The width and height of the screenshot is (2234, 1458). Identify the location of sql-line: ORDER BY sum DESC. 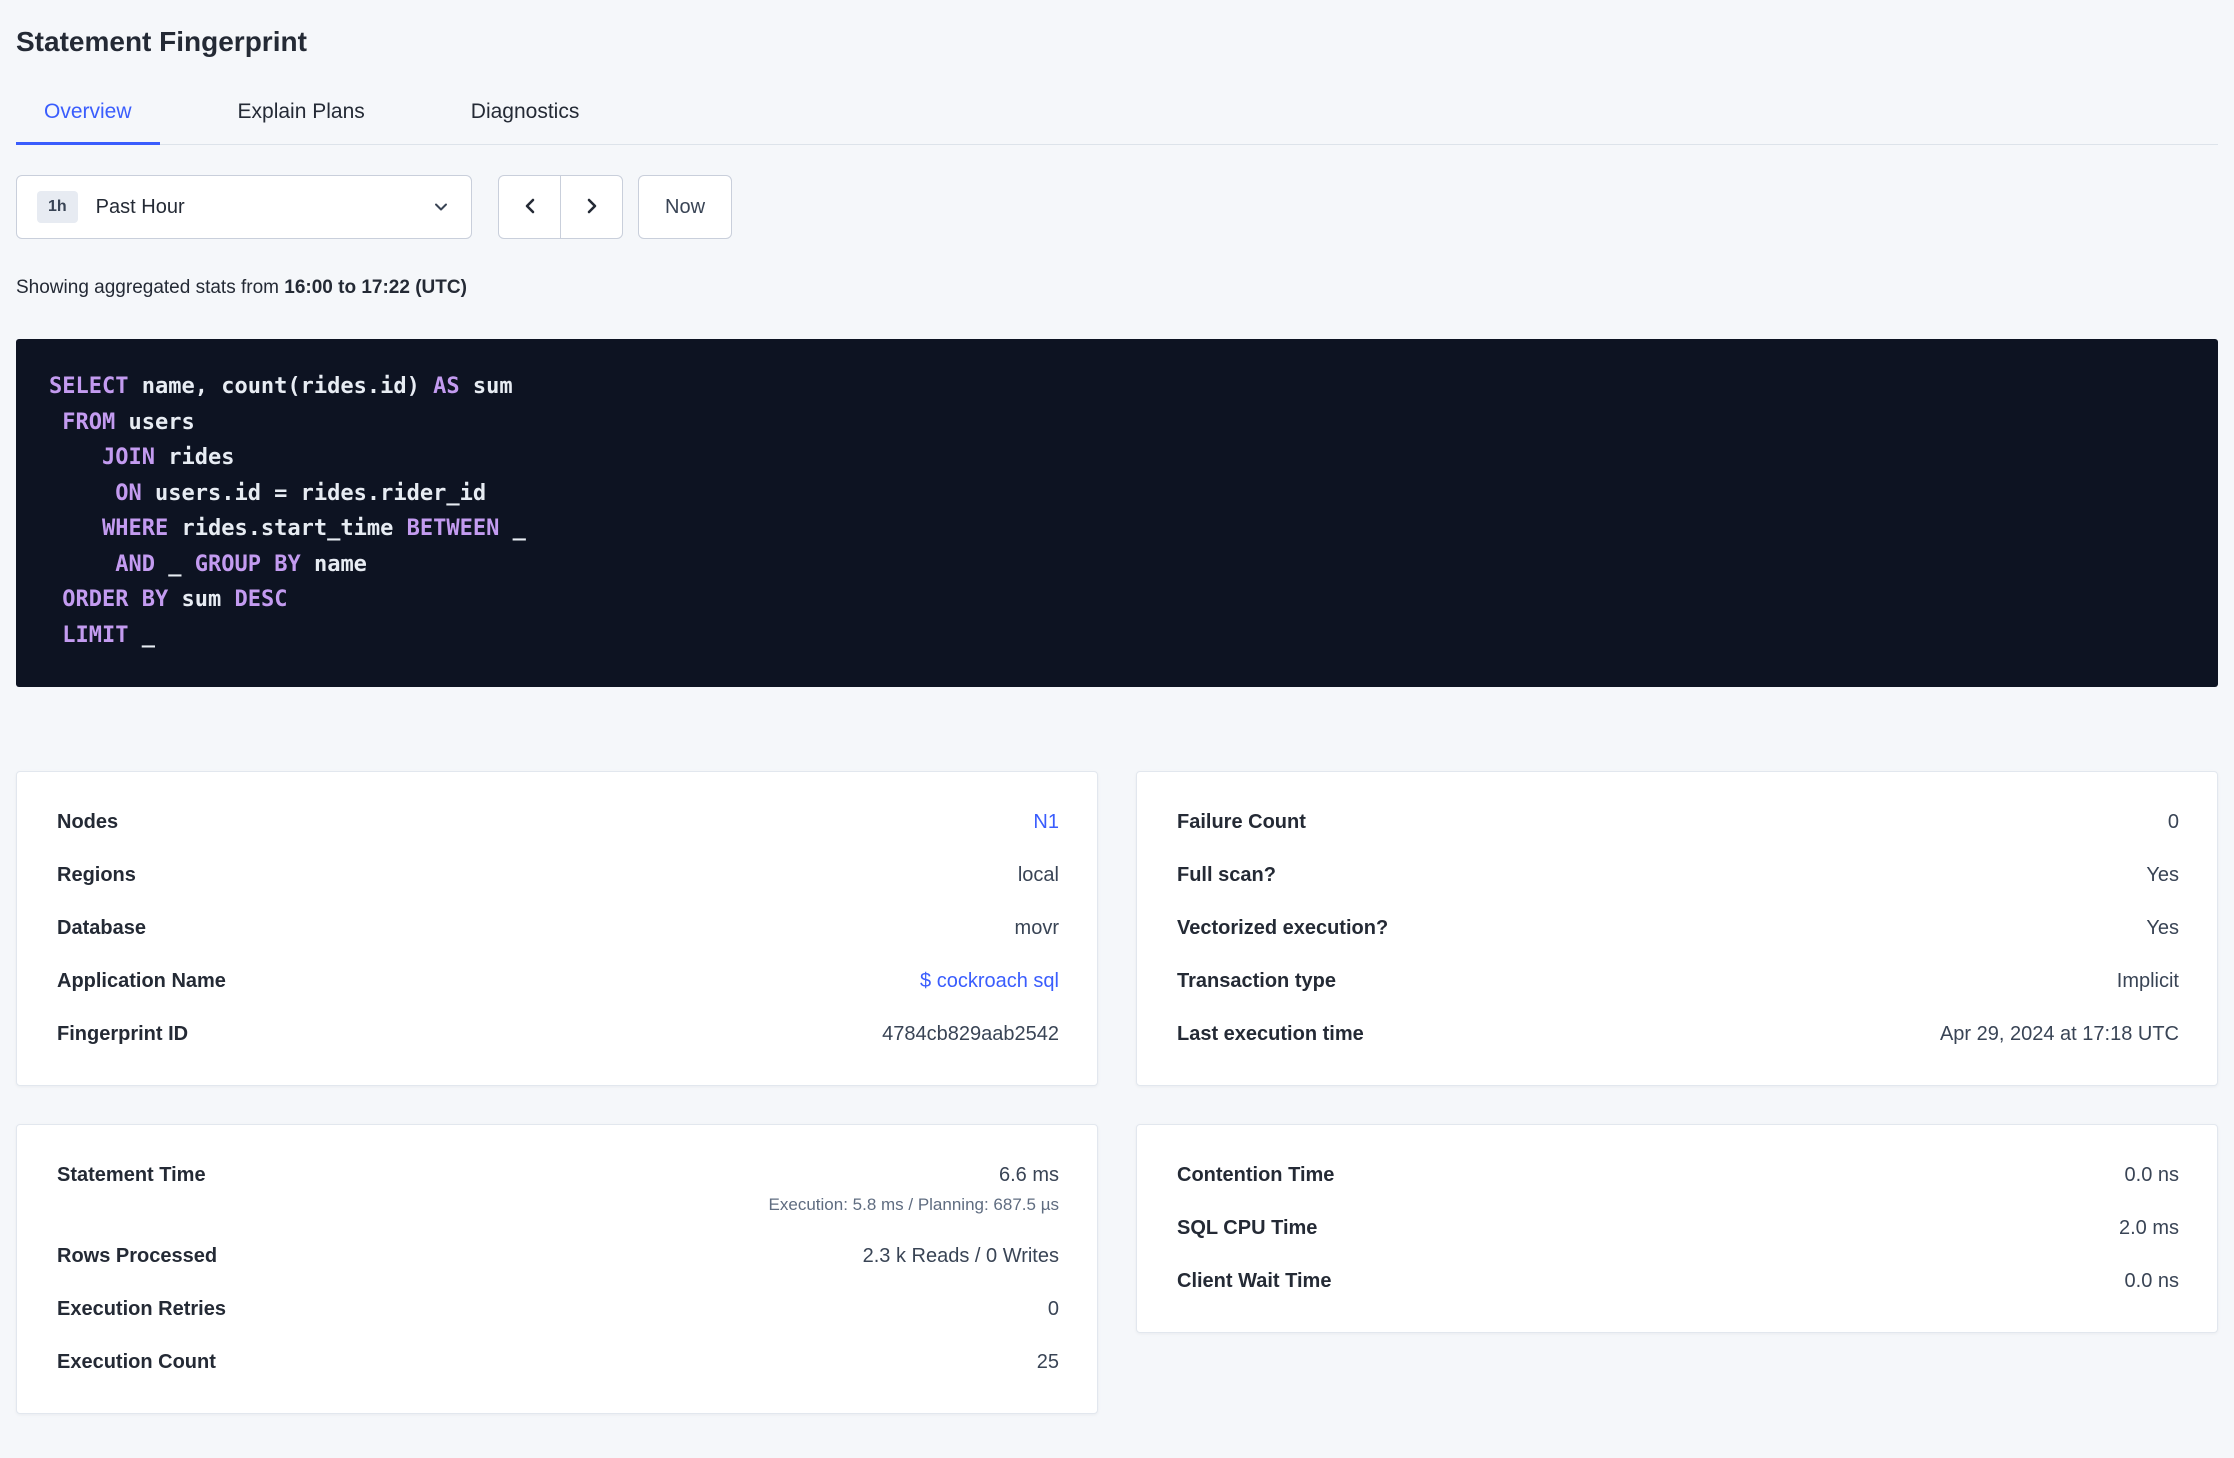
(175, 599).